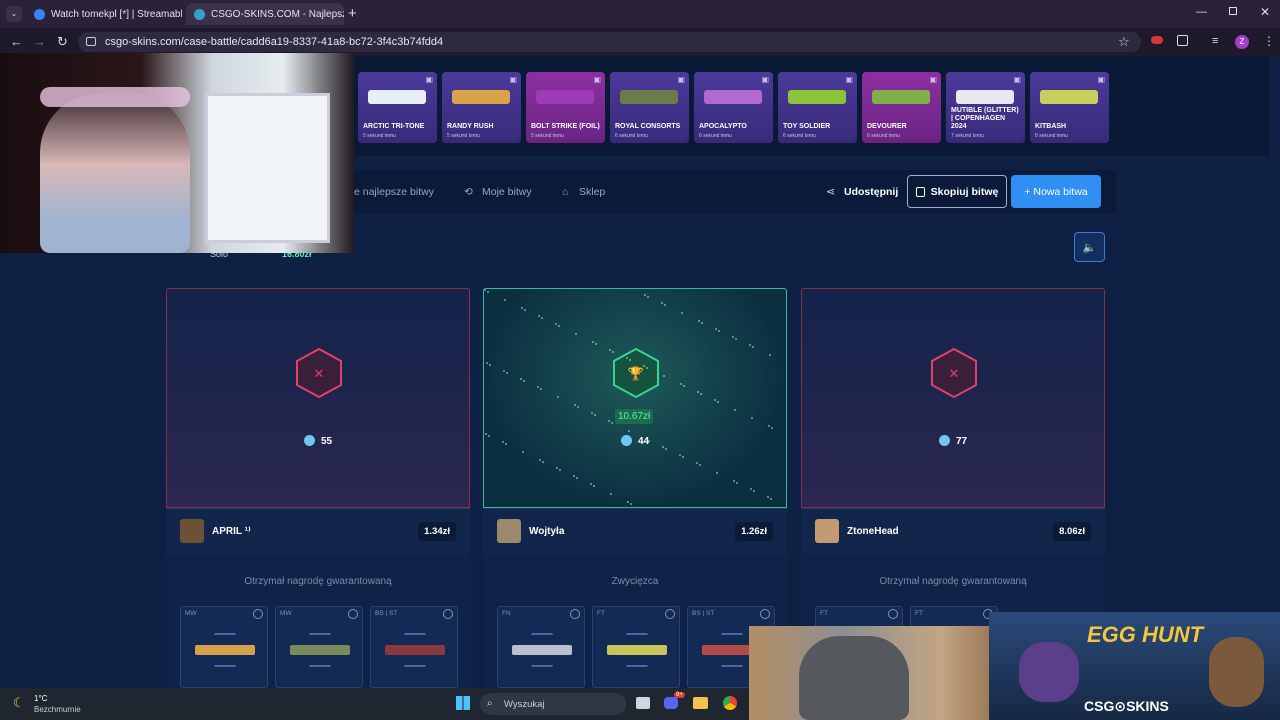 The width and height of the screenshot is (1280, 720). Describe the element at coordinates (546, 531) in the screenshot. I see `player-name: Wojtyła` at that location.